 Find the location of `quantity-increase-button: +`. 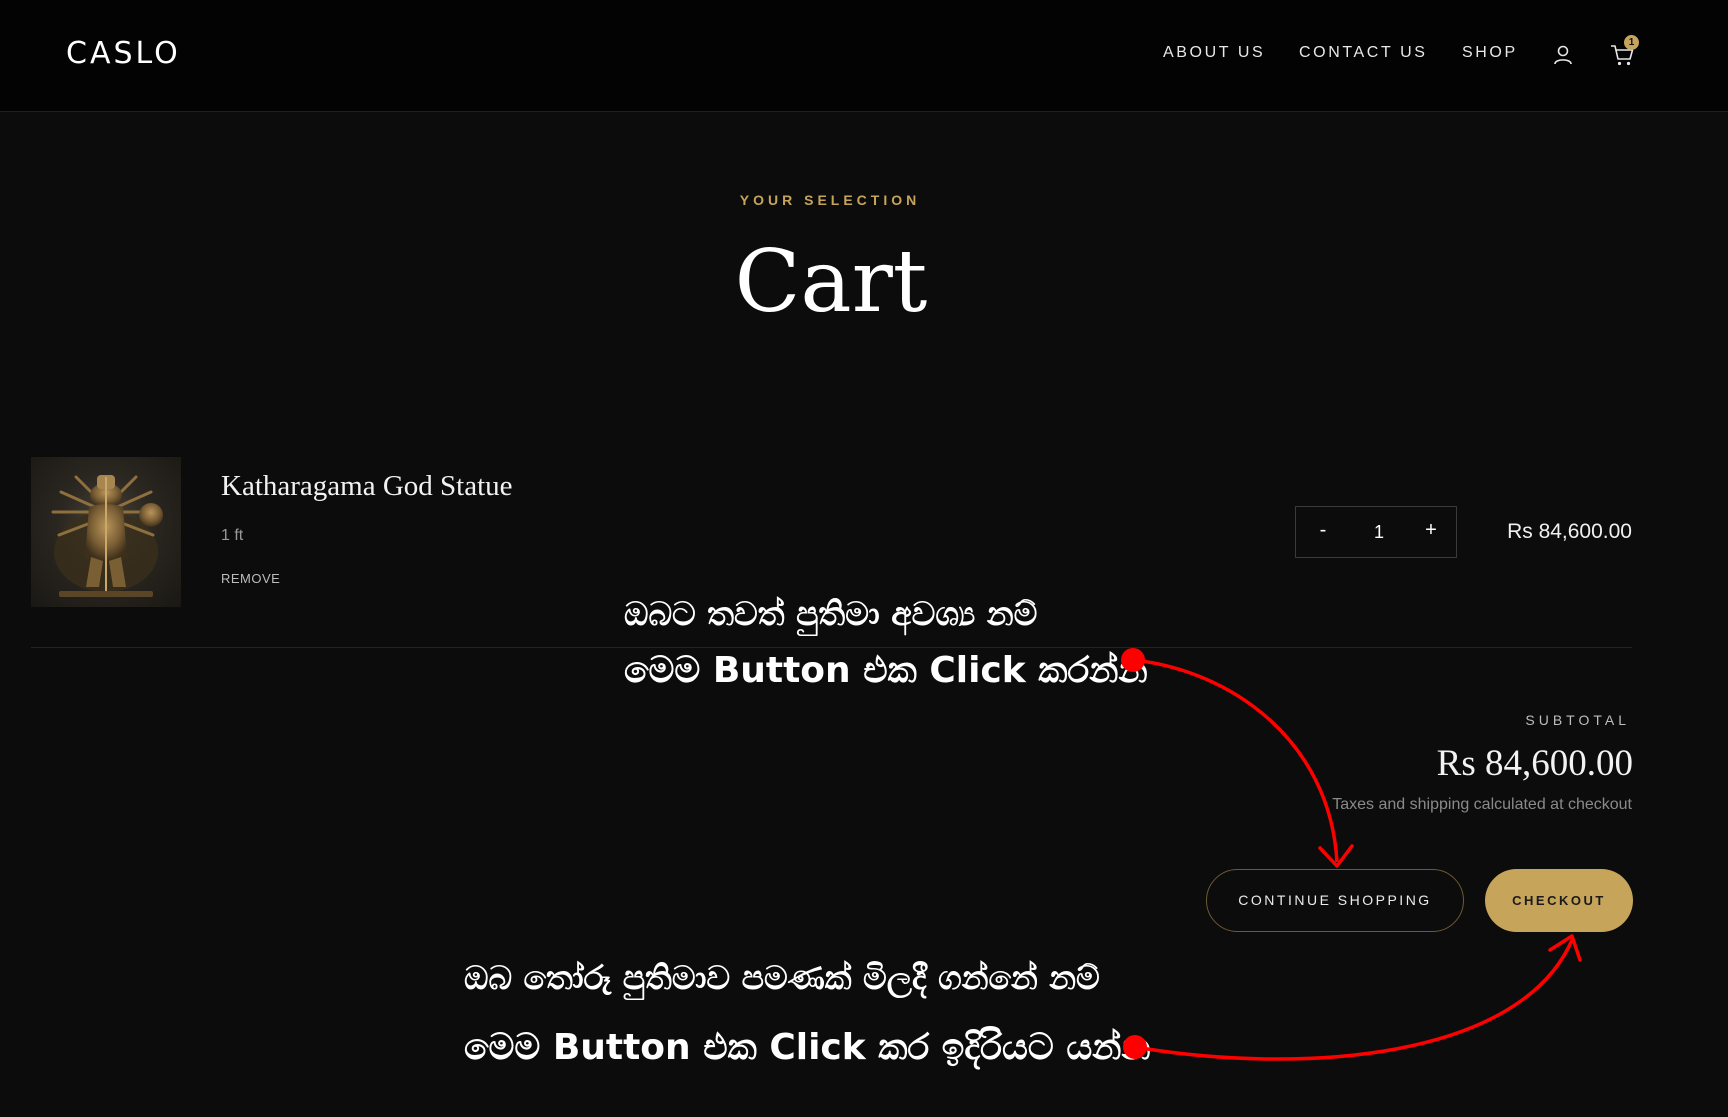

quantity-increase-button: + is located at coordinates (1431, 530).